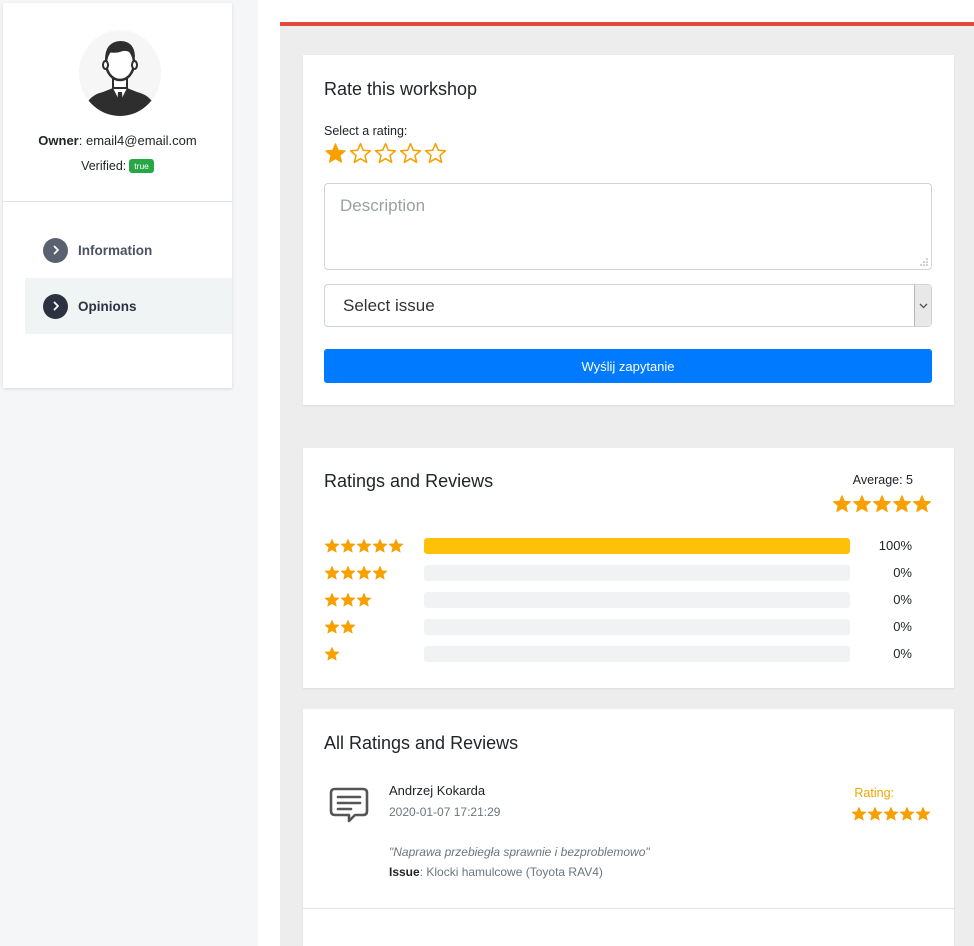 This screenshot has height=946, width=974. Describe the element at coordinates (137, 140) in the screenshot. I see `owner-email: : email4@email.com` at that location.